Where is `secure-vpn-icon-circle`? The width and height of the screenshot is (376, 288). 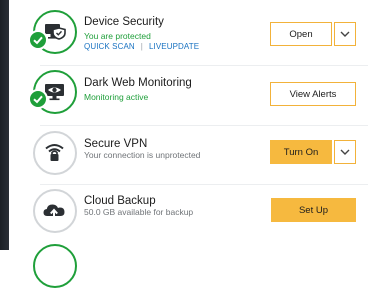 secure-vpn-icon-circle is located at coordinates (55, 153).